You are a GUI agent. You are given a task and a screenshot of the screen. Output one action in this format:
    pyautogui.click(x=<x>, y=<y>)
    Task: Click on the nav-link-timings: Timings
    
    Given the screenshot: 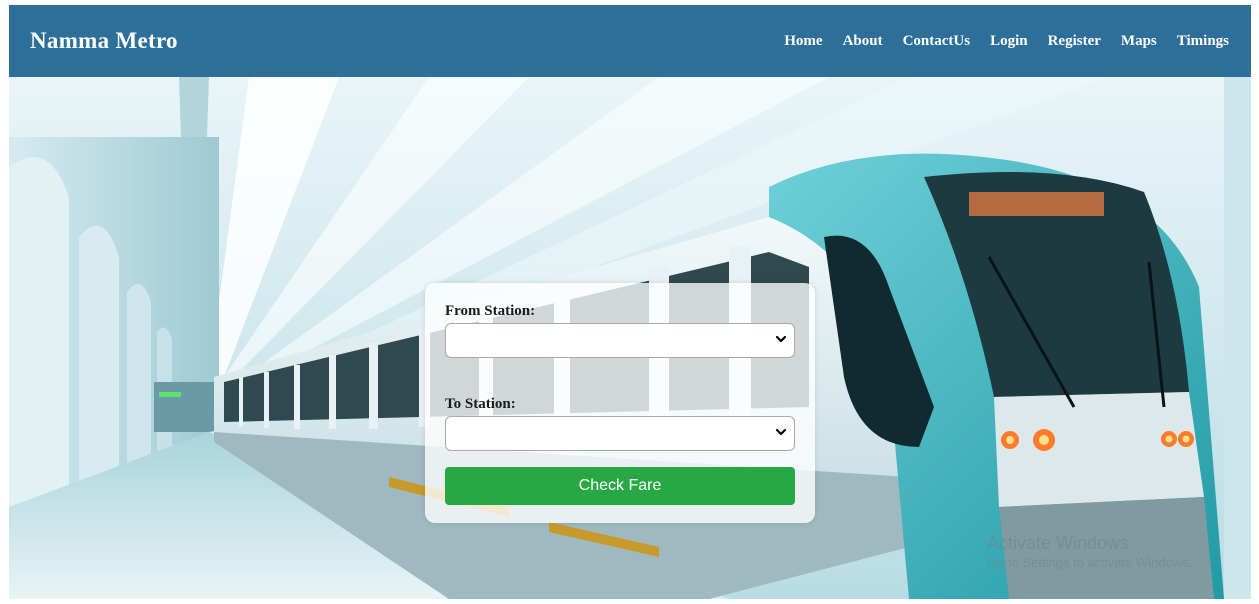 What is the action you would take?
    pyautogui.click(x=1203, y=41)
    